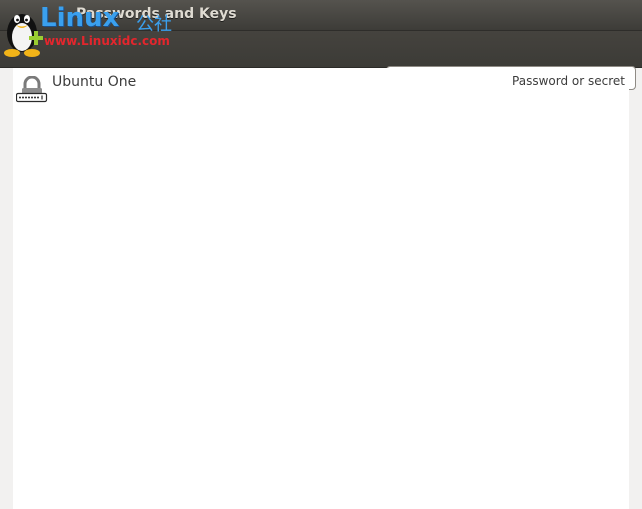 Image resolution: width=642 pixels, height=509 pixels. What do you see at coordinates (32, 89) in the screenshot?
I see `password-lock-icon` at bounding box center [32, 89].